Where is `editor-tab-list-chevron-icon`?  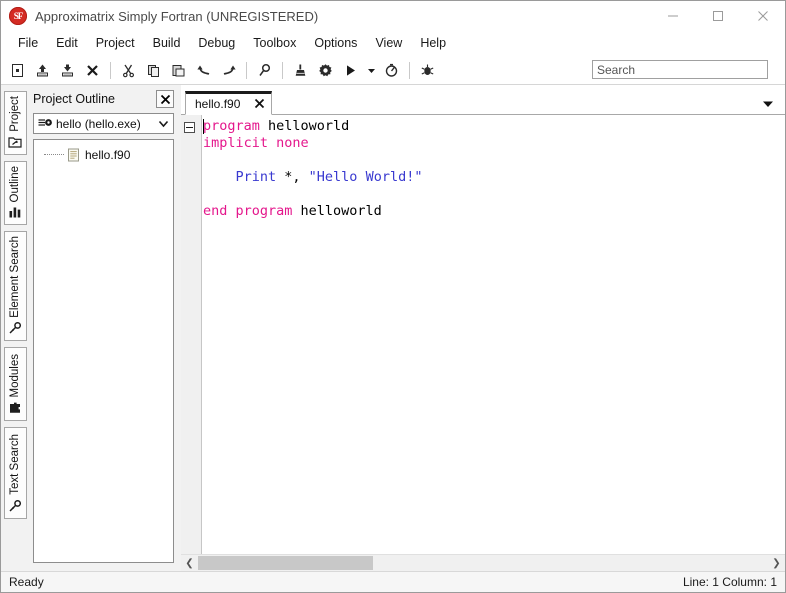
editor-tab-list-chevron-icon is located at coordinates (768, 104).